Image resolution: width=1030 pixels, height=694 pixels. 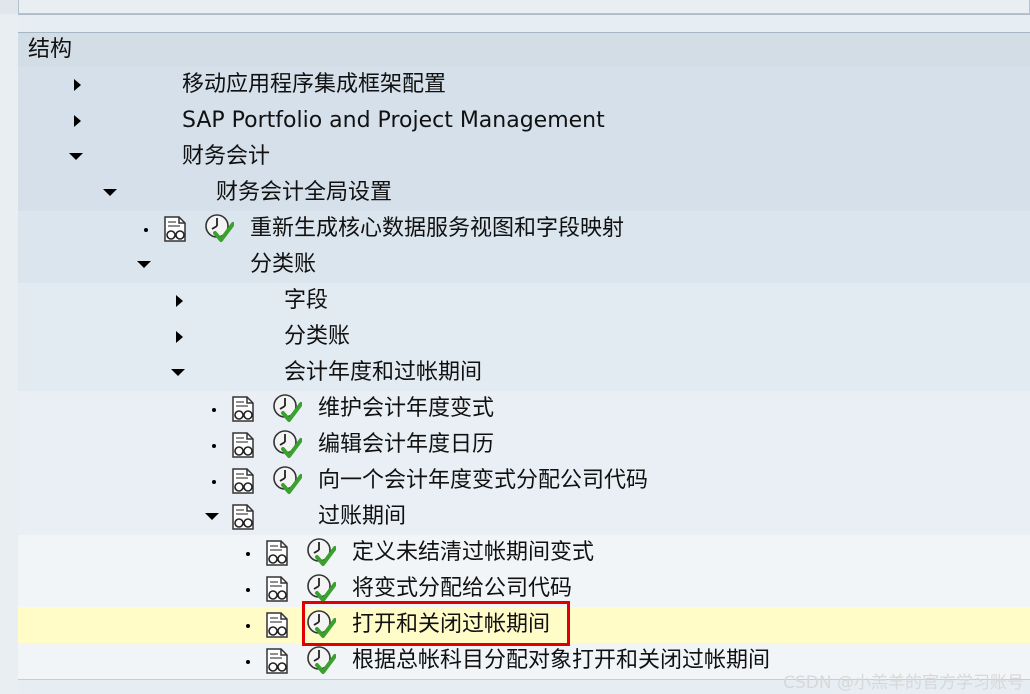 What do you see at coordinates (436, 623) in the screenshot?
I see `highlight-annotation-box` at bounding box center [436, 623].